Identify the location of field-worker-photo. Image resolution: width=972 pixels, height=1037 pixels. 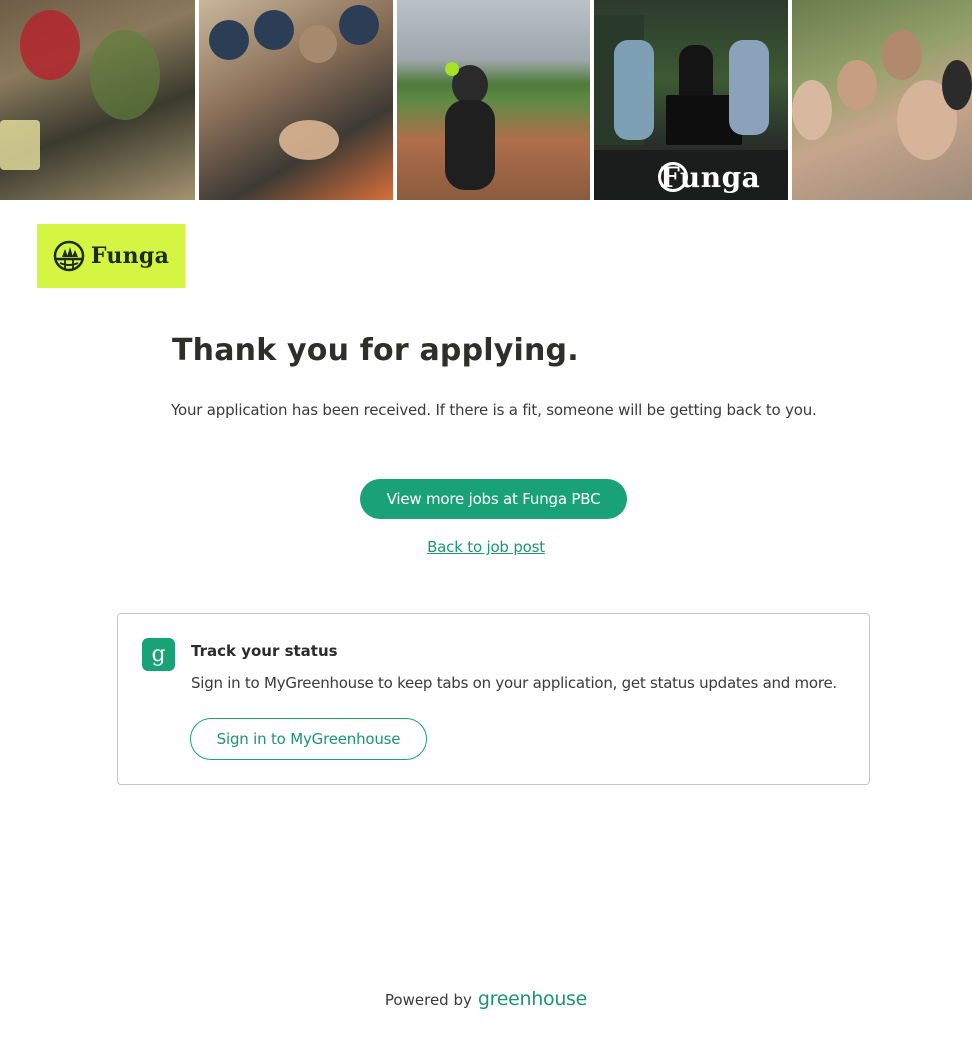
(493, 100).